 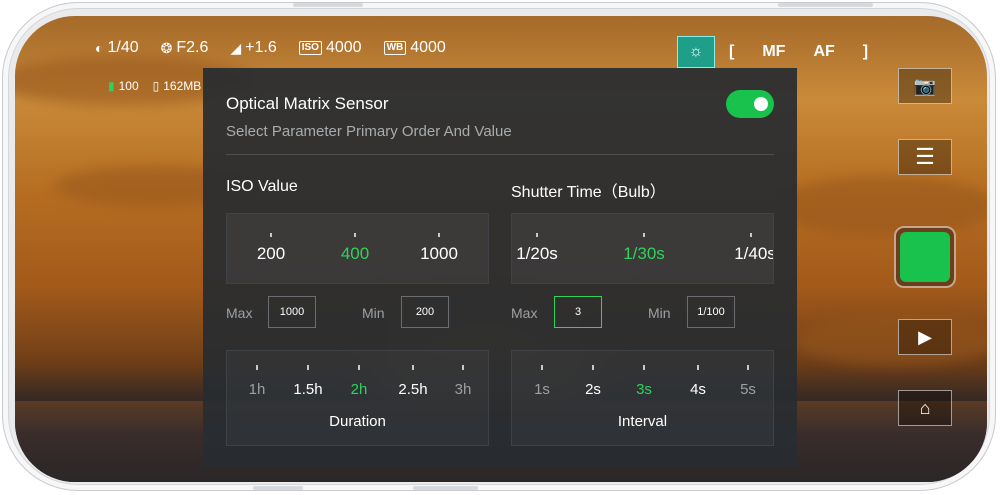 I want to click on iso-option-selected: 400, so click(x=355, y=254).